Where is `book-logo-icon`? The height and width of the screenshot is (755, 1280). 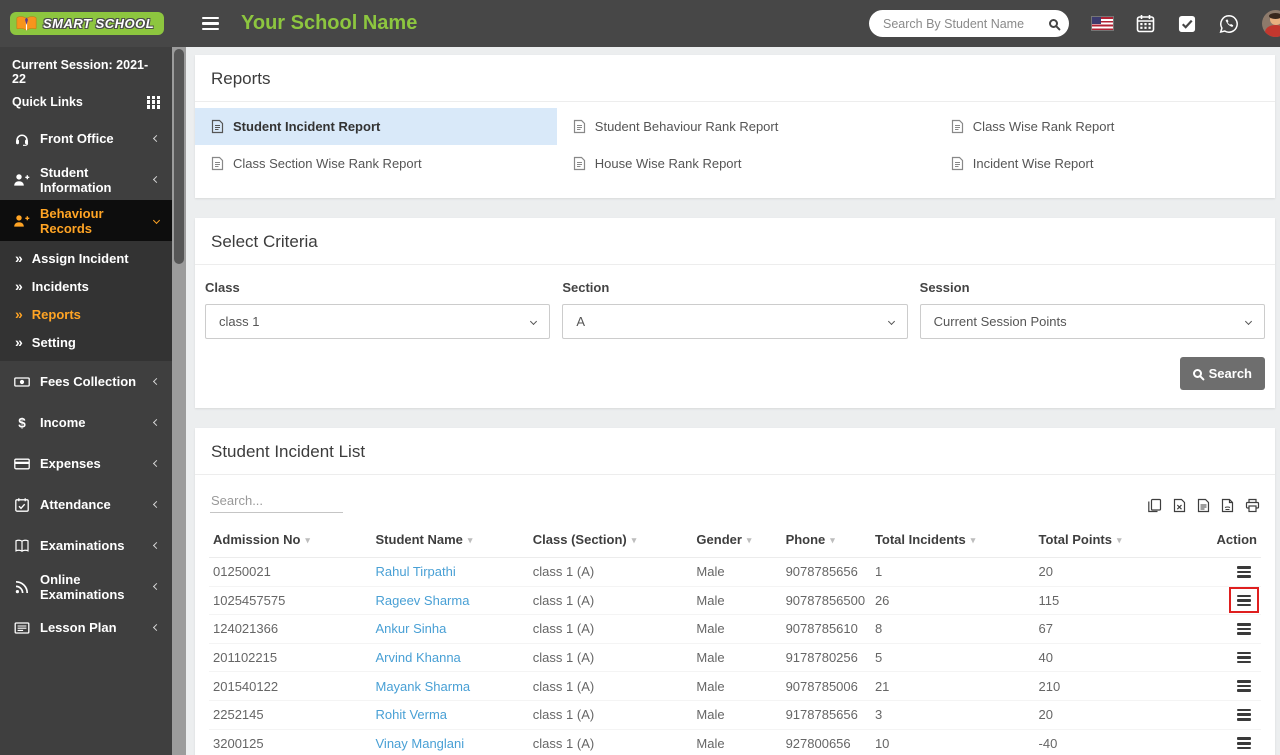 book-logo-icon is located at coordinates (26, 23).